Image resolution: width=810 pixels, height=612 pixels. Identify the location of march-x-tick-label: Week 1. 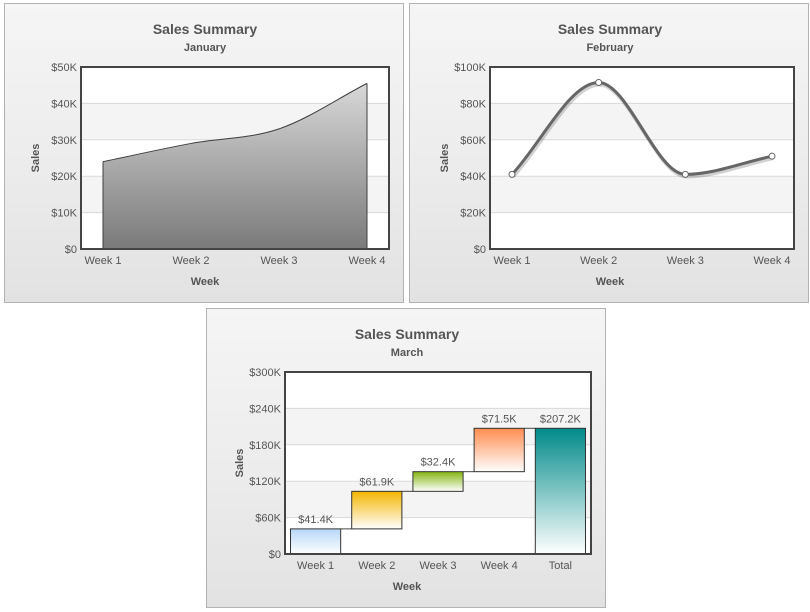
(315, 566).